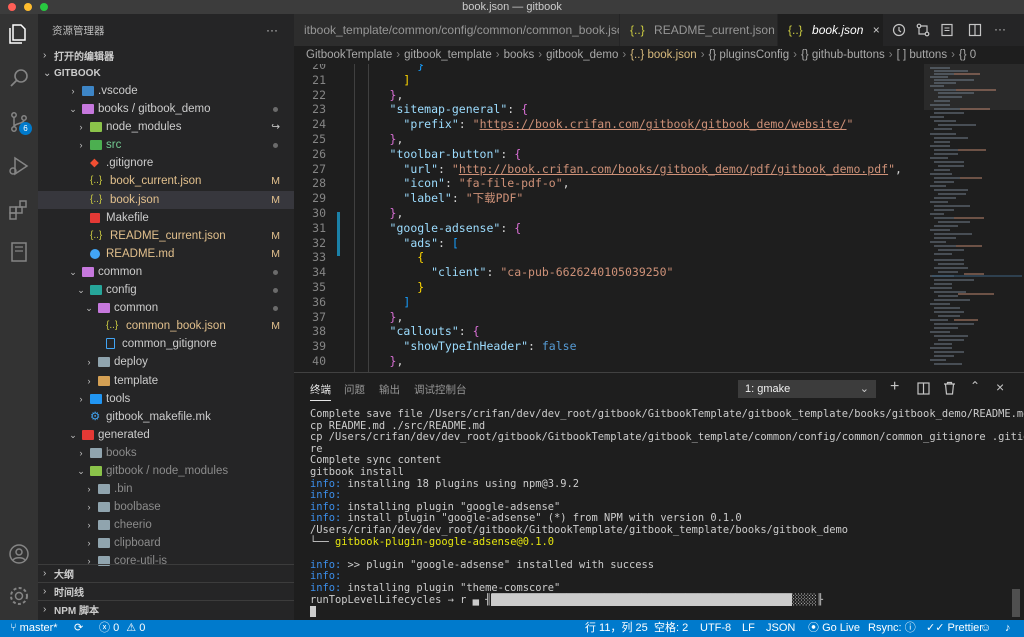 This screenshot has height=637, width=1024. What do you see at coordinates (609, 183) in the screenshot?
I see `code-line: 28 "icon": "fa-file-pdf-o",` at bounding box center [609, 183].